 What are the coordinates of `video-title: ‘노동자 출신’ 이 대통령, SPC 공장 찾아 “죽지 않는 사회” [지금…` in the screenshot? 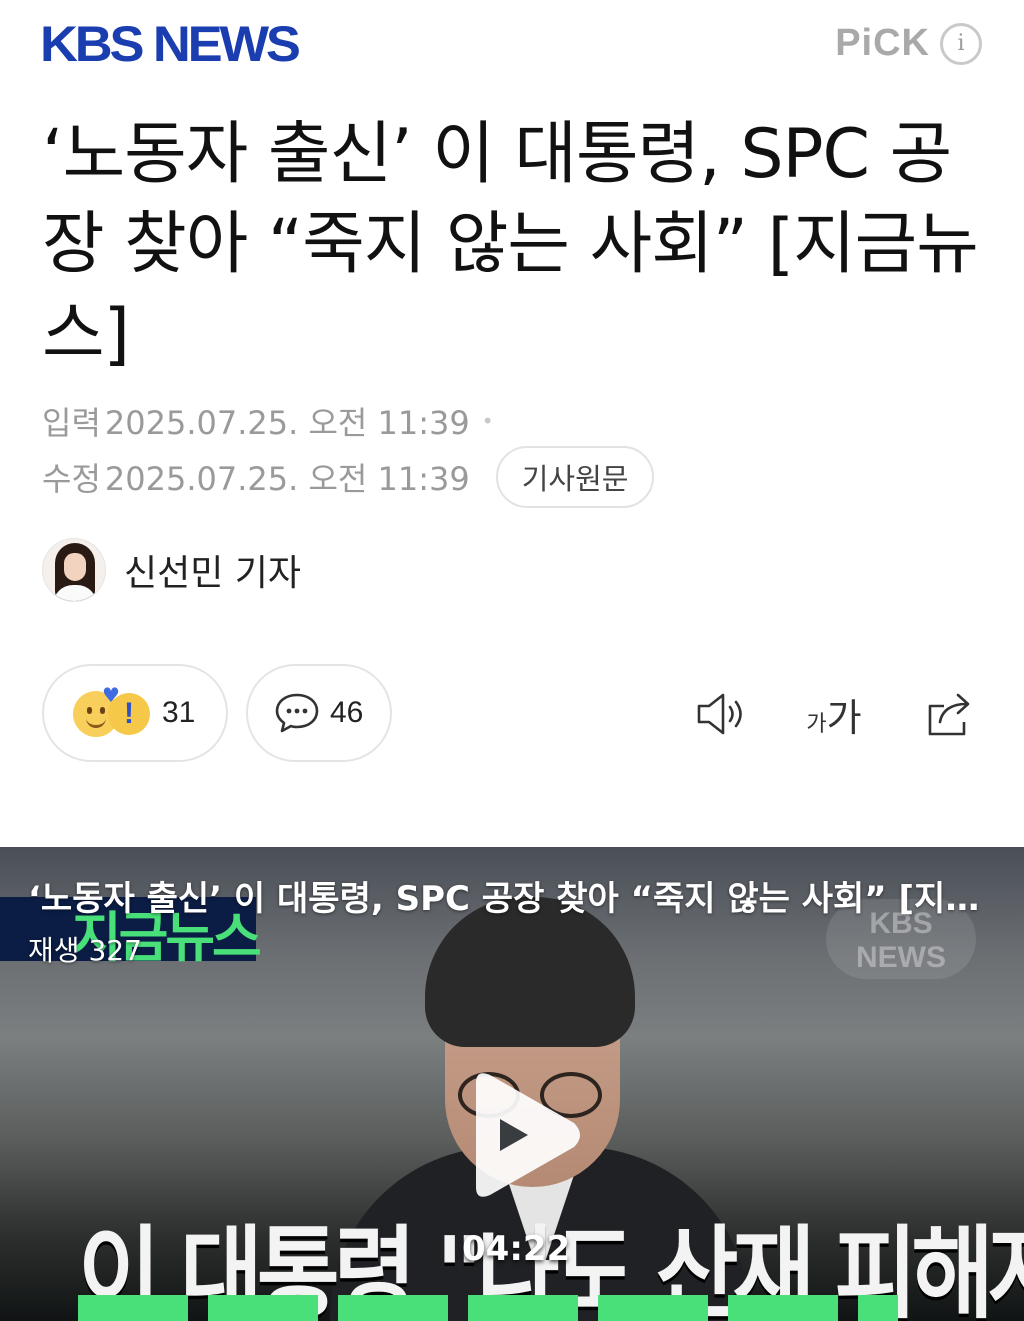 It's located at (511, 899).